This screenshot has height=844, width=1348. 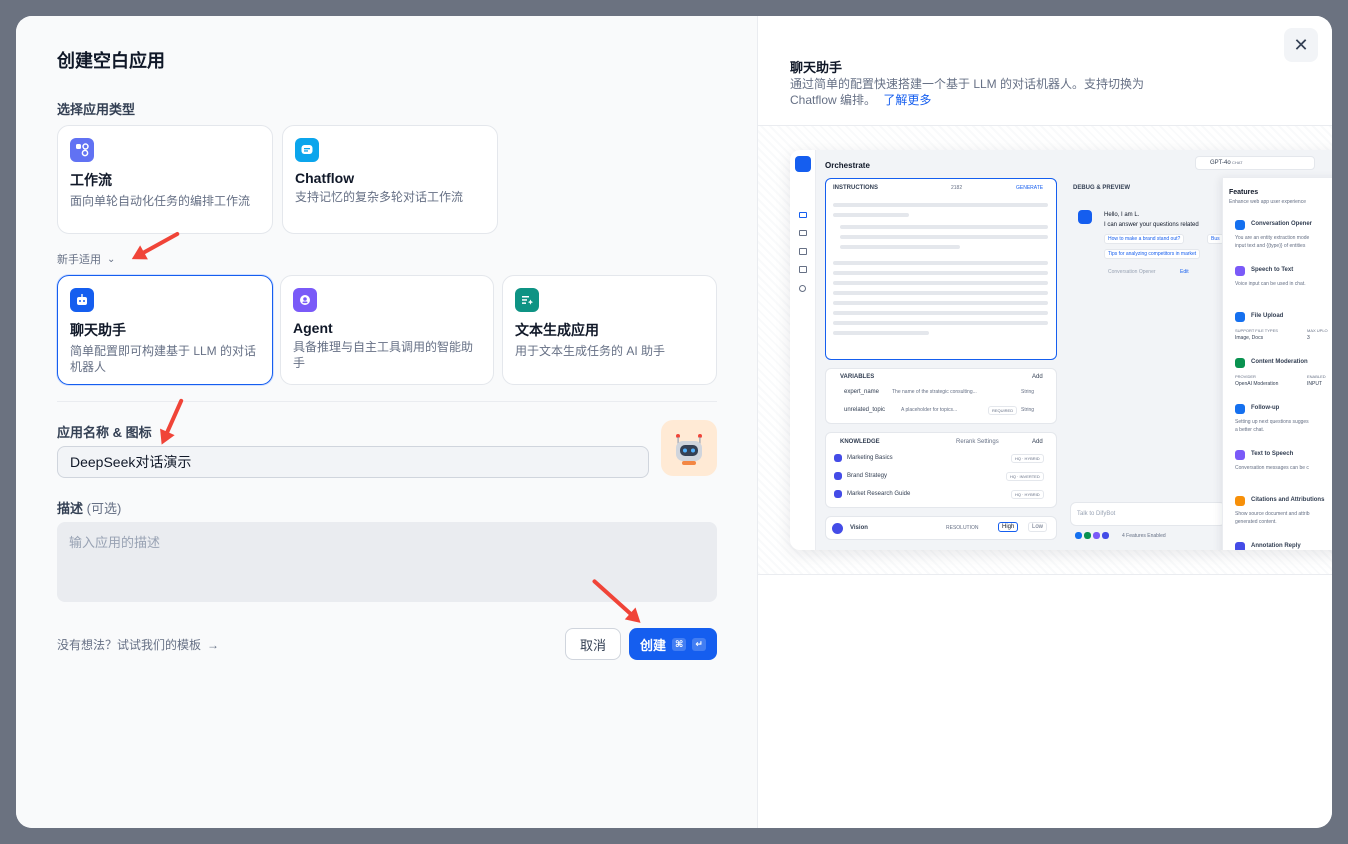 I want to click on variables-label: VARIABLES, so click(x=857, y=377).